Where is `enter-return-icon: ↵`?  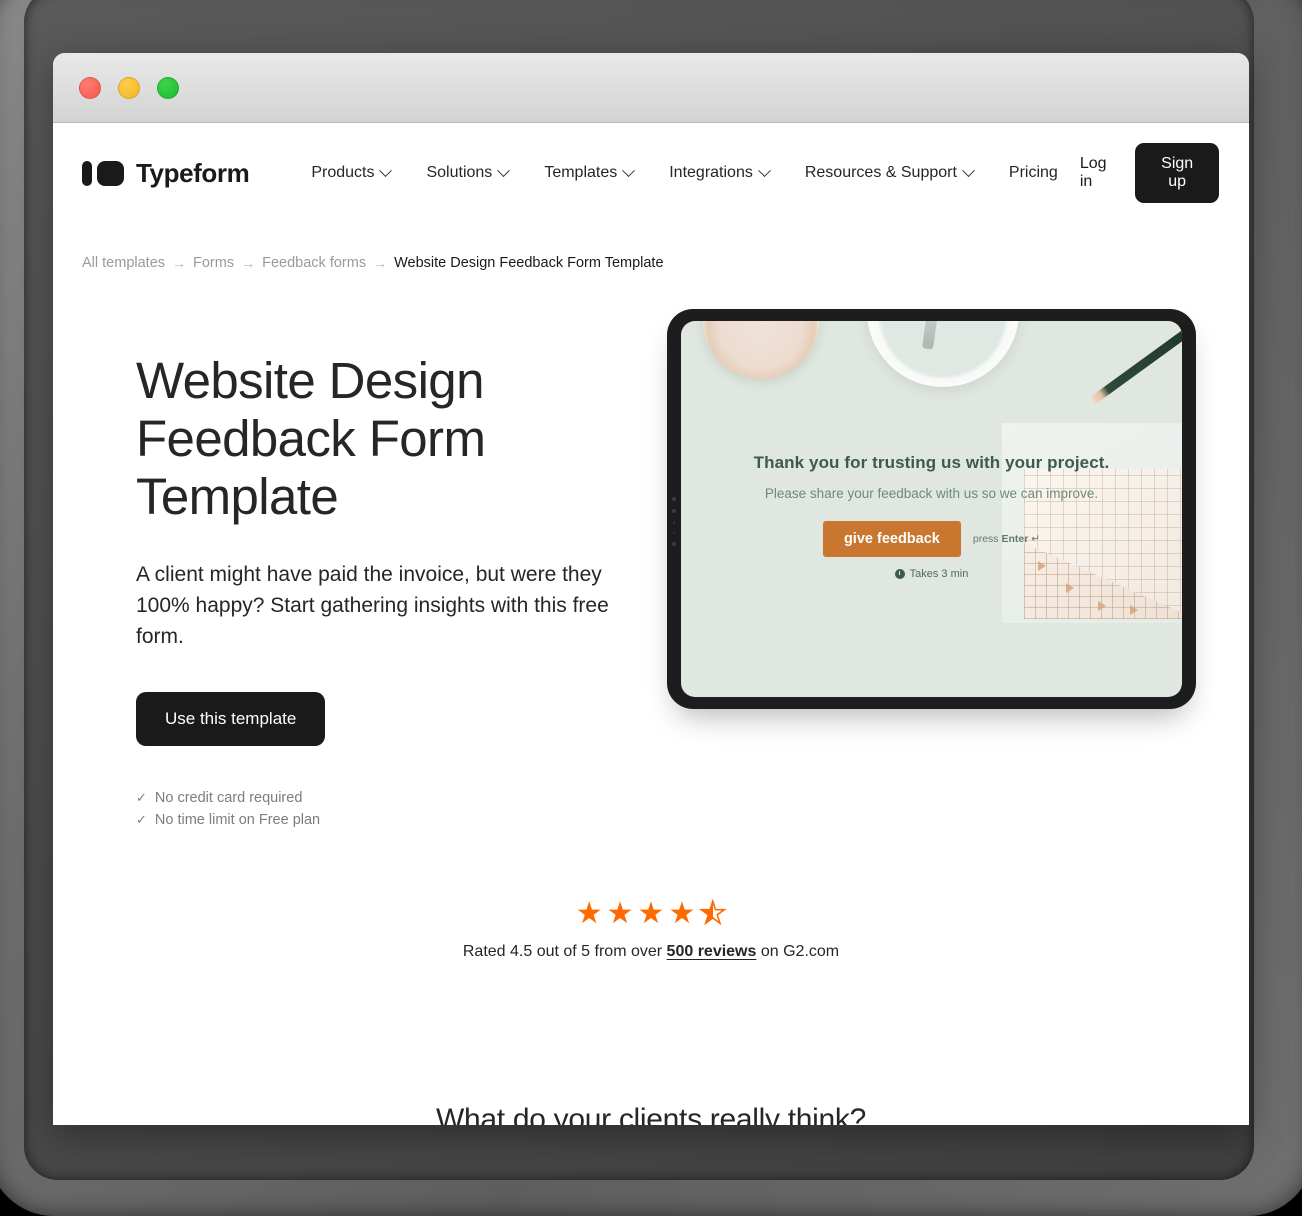 enter-return-icon: ↵ is located at coordinates (1034, 539).